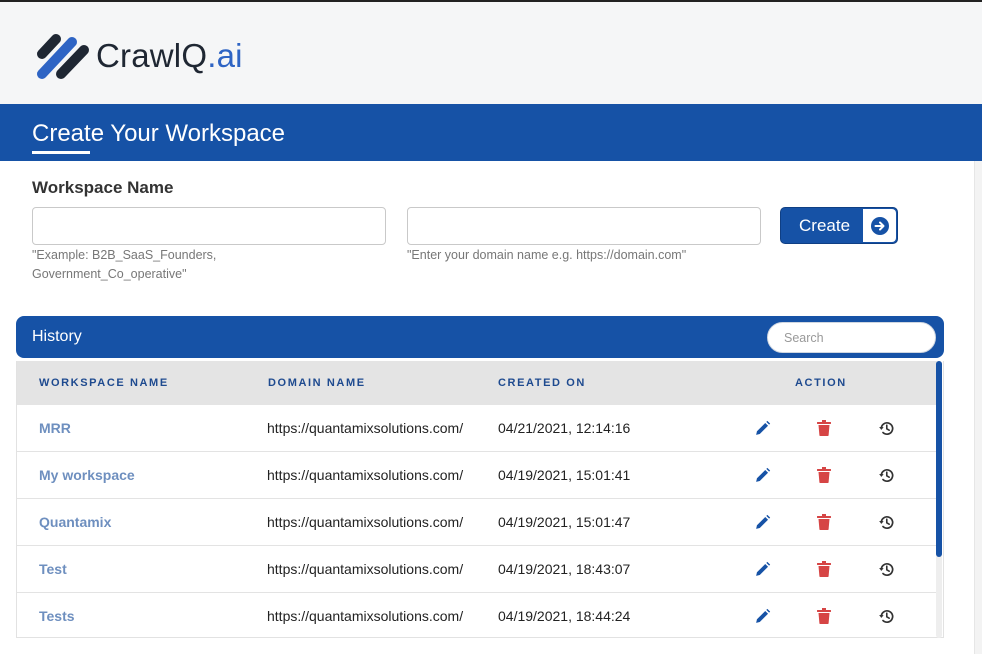 The height and width of the screenshot is (654, 982). I want to click on domain-name-input, so click(584, 226).